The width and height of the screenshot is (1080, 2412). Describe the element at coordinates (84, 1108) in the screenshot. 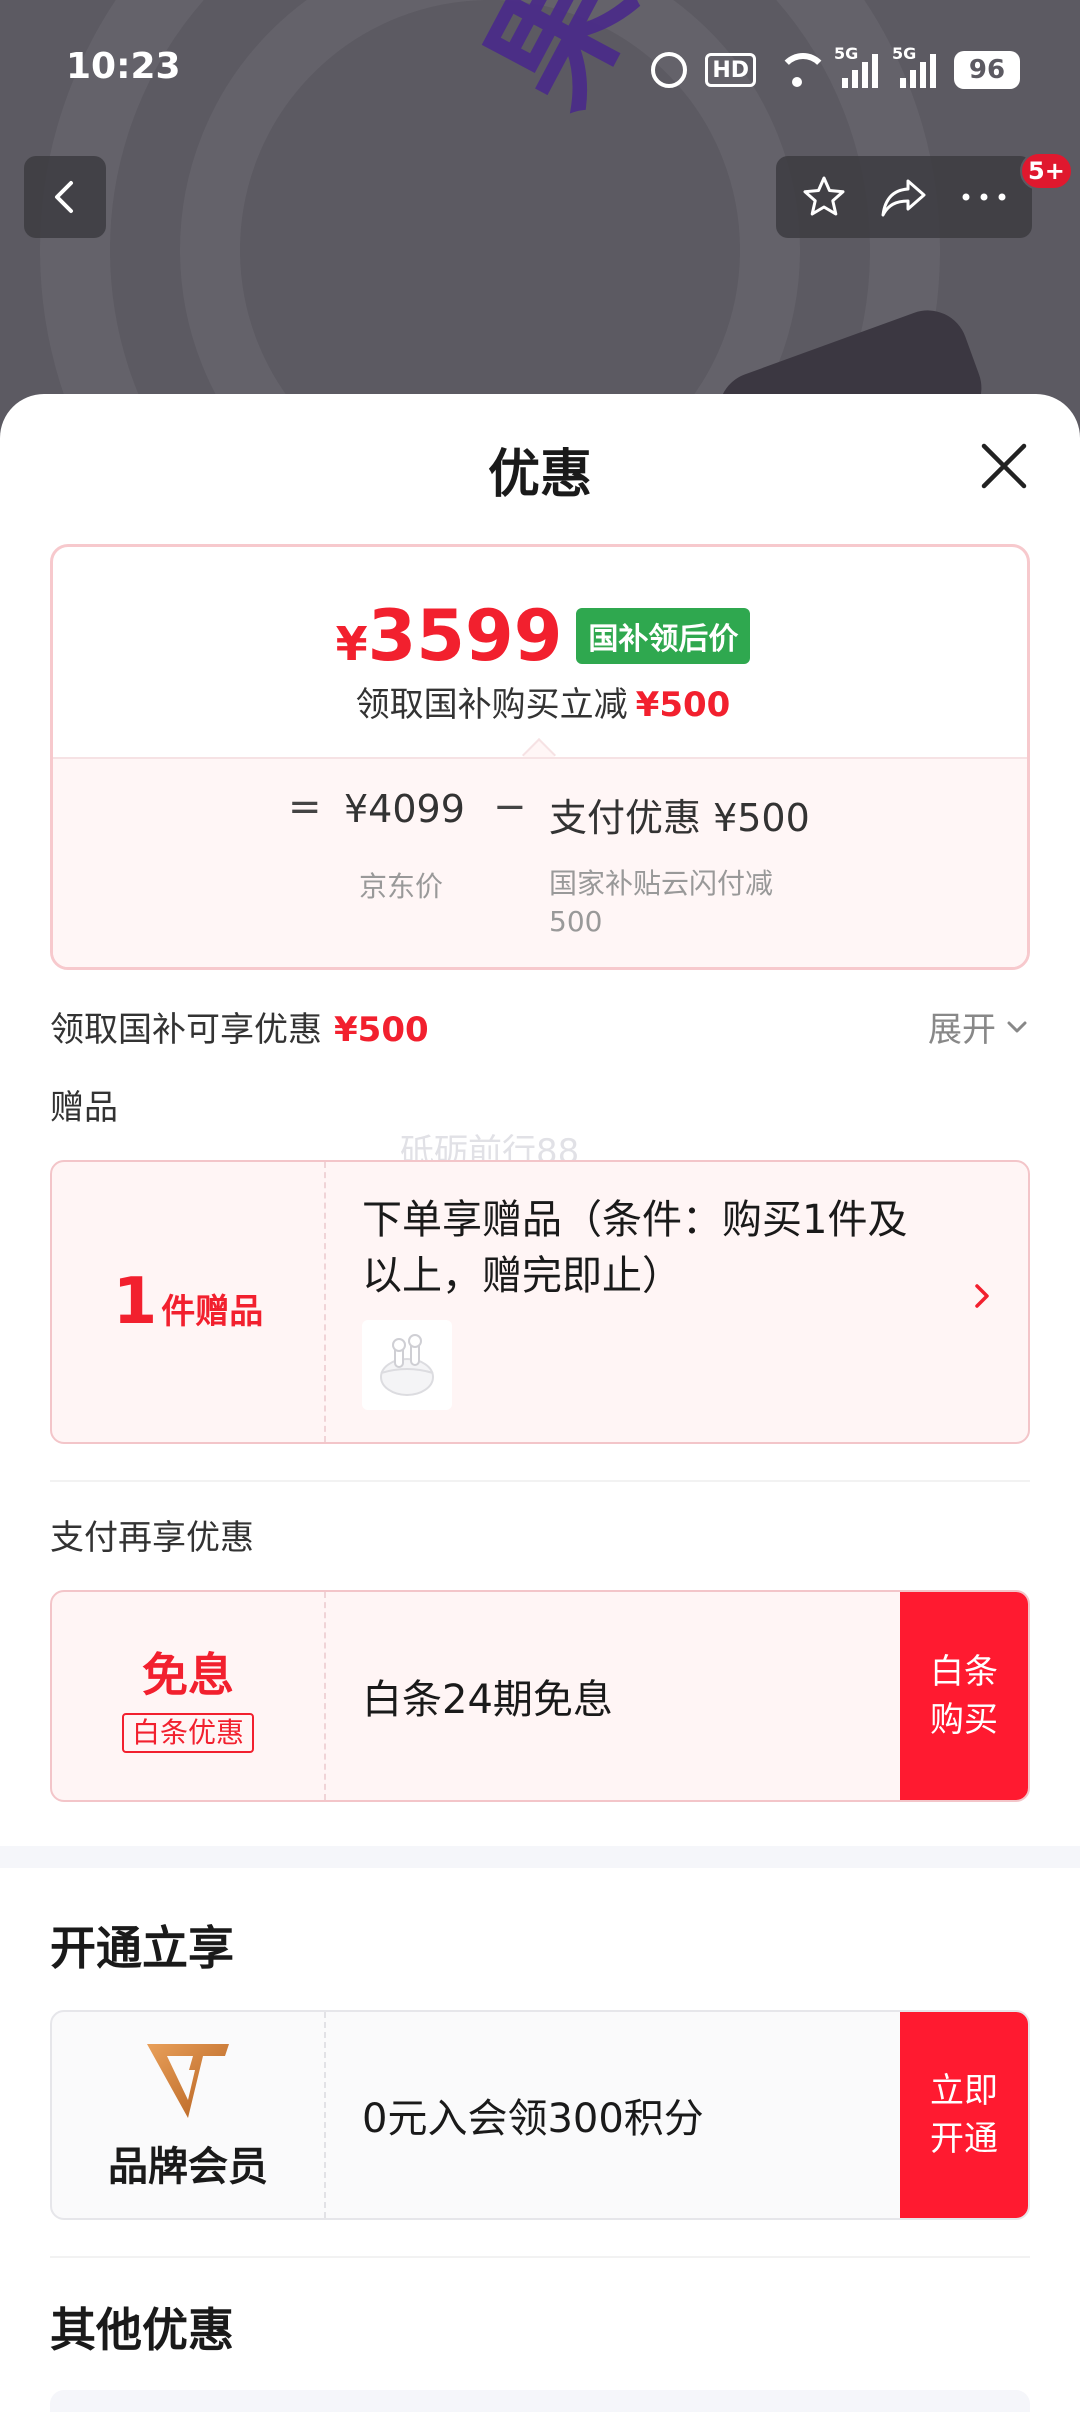

I see `gift-section-label: 赠品` at that location.